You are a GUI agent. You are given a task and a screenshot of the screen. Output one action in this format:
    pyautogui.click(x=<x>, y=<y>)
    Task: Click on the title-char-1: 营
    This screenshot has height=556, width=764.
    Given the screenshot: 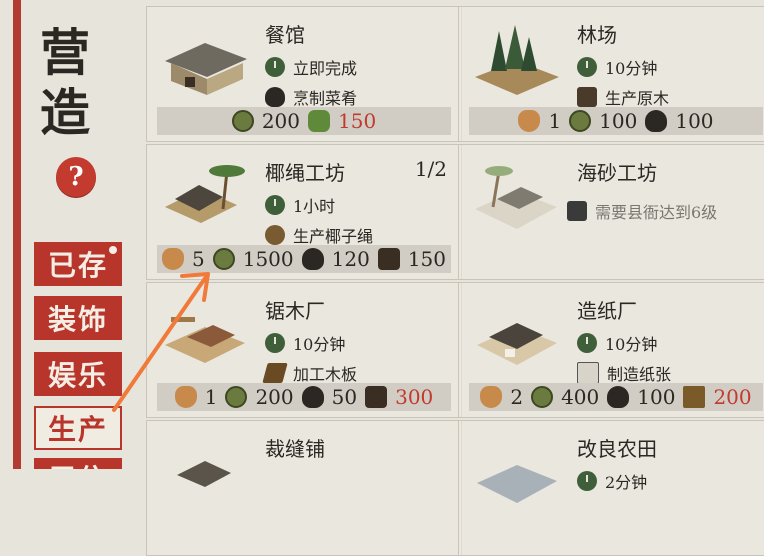 What is the action you would take?
    pyautogui.click(x=65, y=52)
    